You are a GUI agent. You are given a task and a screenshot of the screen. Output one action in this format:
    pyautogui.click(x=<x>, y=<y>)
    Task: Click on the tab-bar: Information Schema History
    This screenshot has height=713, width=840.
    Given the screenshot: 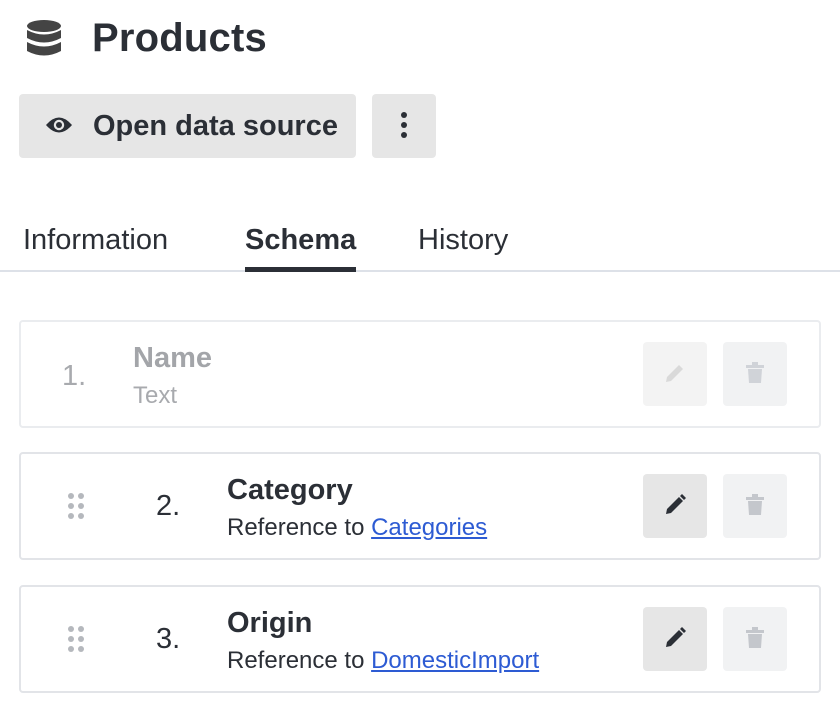 What is the action you would take?
    pyautogui.click(x=420, y=245)
    